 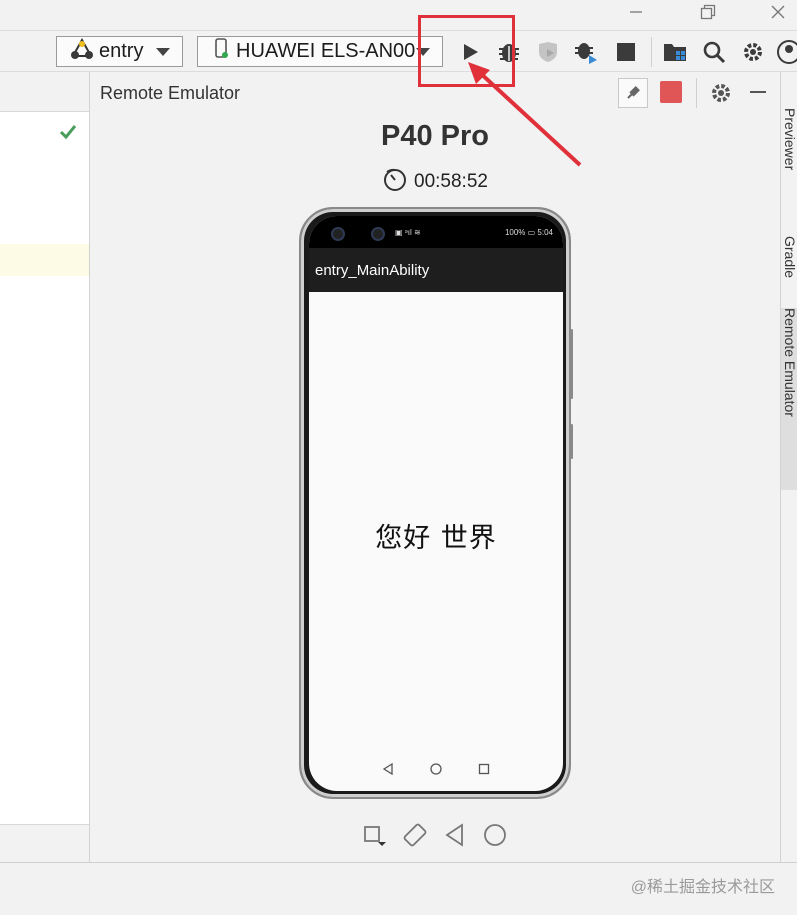 What do you see at coordinates (44, 260) in the screenshot?
I see `selected-row-highlight` at bounding box center [44, 260].